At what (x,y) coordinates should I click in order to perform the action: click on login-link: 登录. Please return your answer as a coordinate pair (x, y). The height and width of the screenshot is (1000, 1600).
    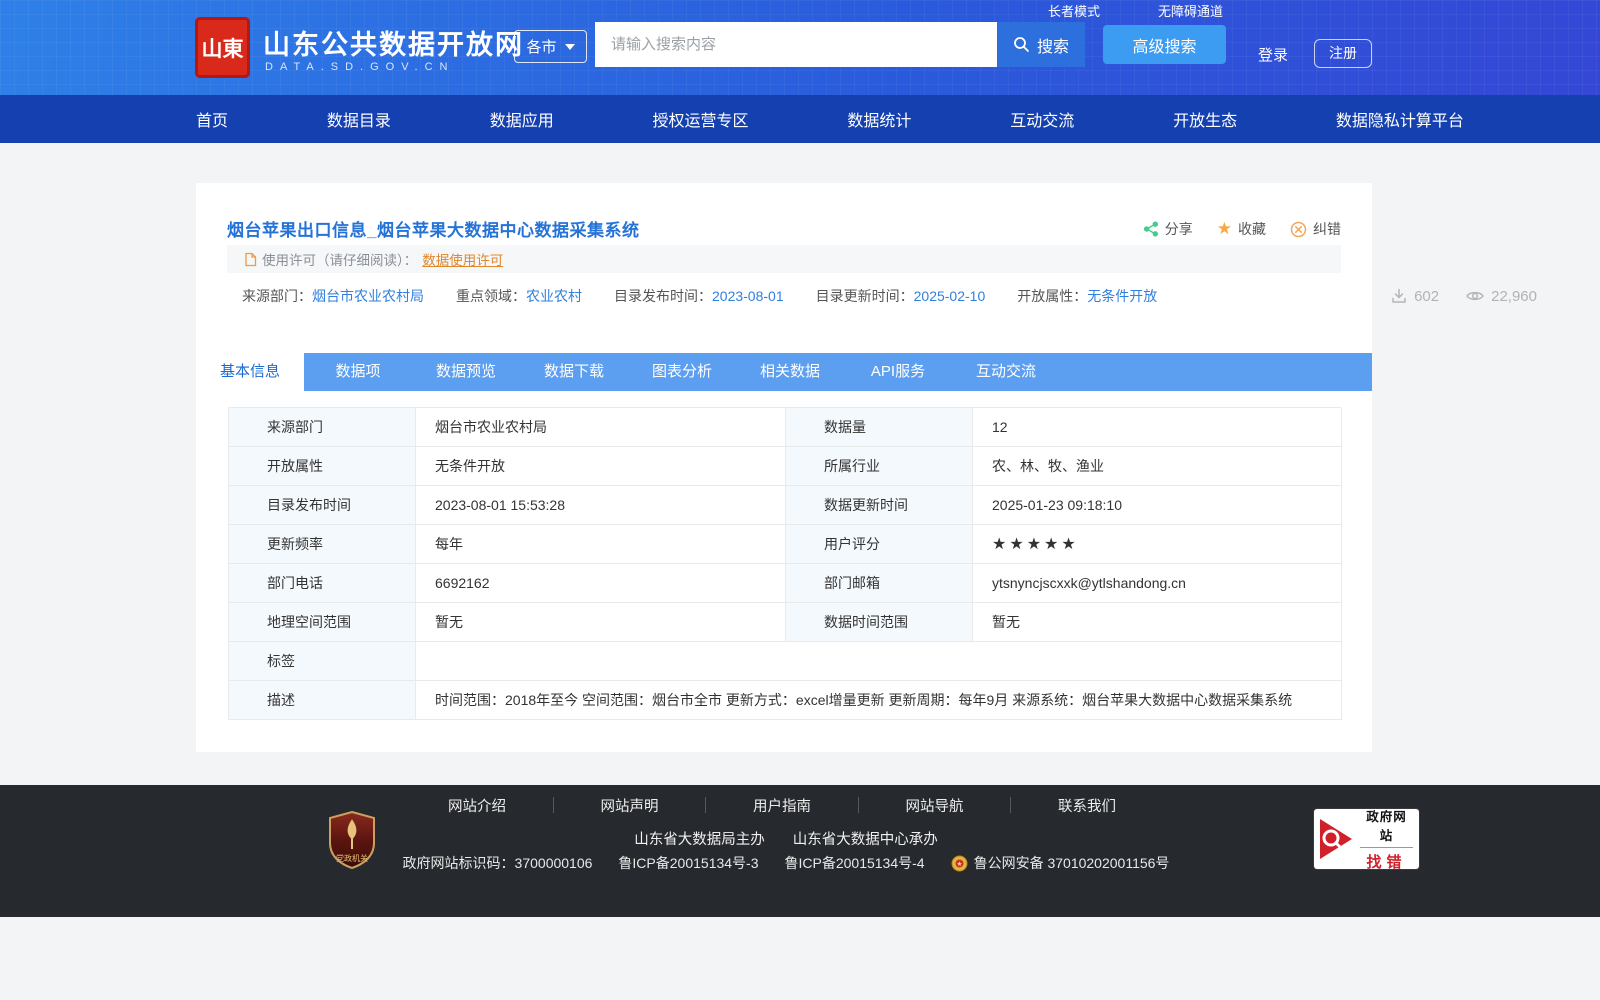
    Looking at the image, I should click on (1273, 54).